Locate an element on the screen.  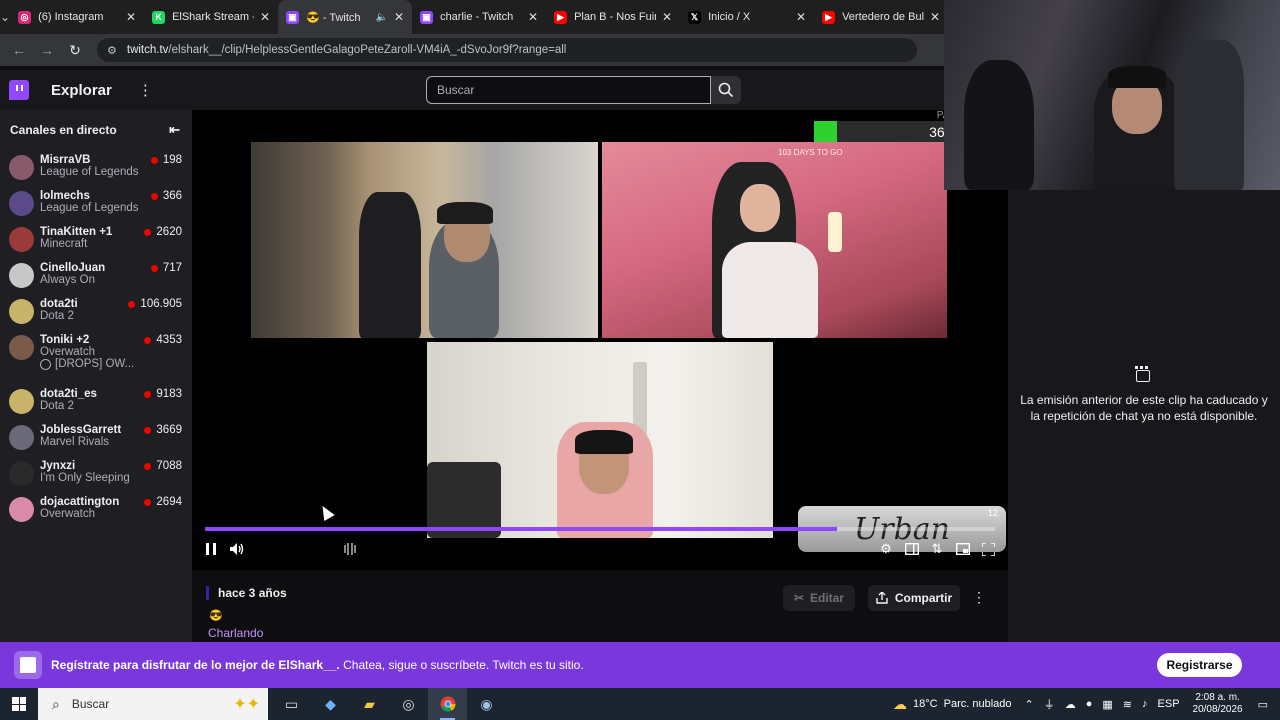
search-input: Buscar is located at coordinates (568, 90).